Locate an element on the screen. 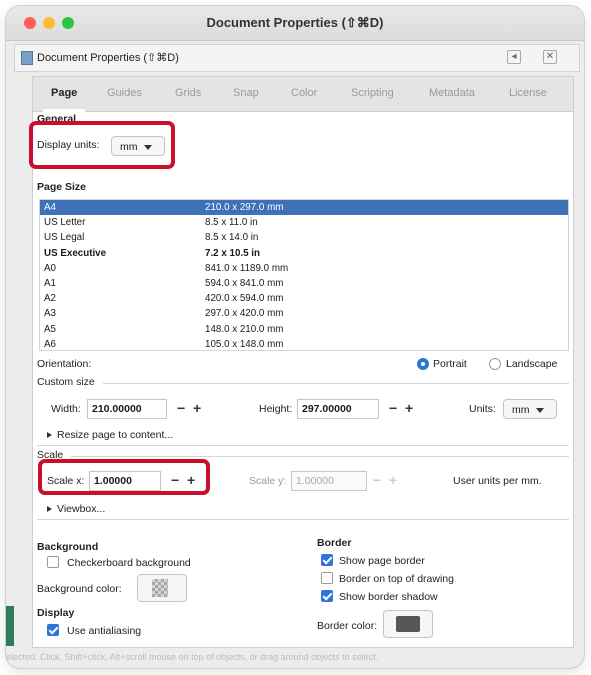  height-decrement-button: − is located at coordinates (393, 408).